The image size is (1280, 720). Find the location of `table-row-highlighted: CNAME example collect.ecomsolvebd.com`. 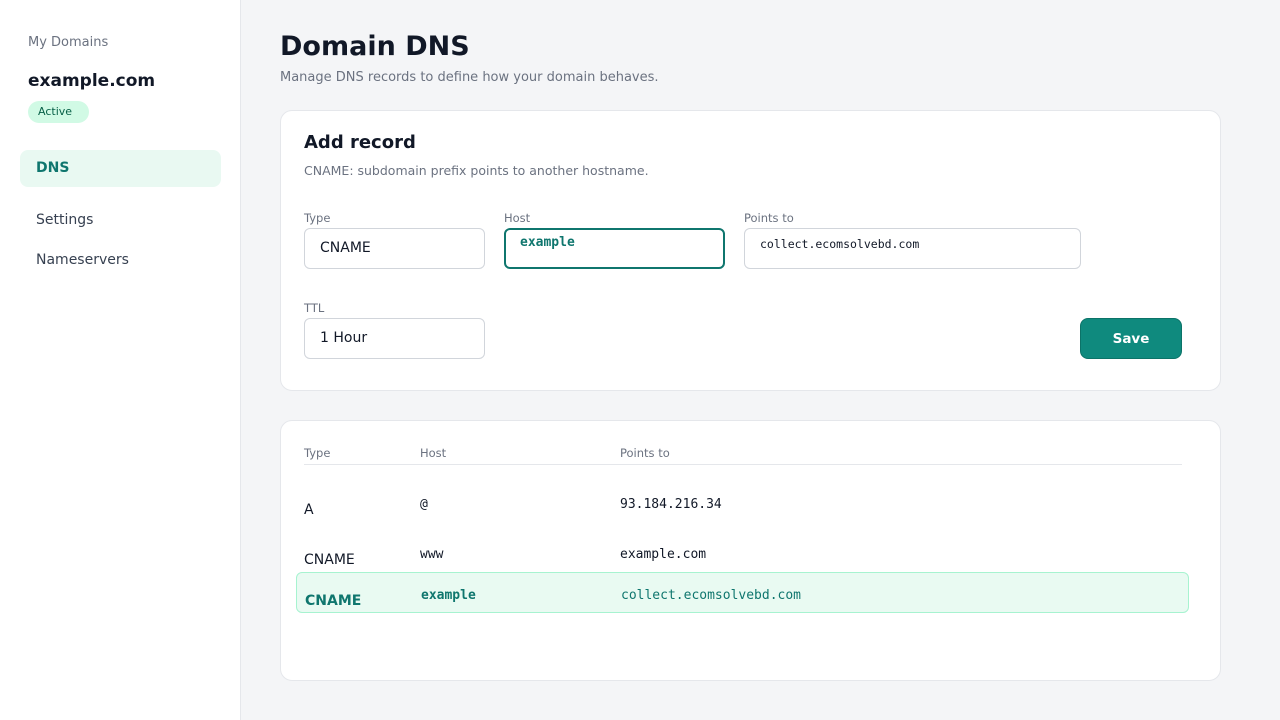

table-row-highlighted: CNAME example collect.ecomsolvebd.com is located at coordinates (742, 592).